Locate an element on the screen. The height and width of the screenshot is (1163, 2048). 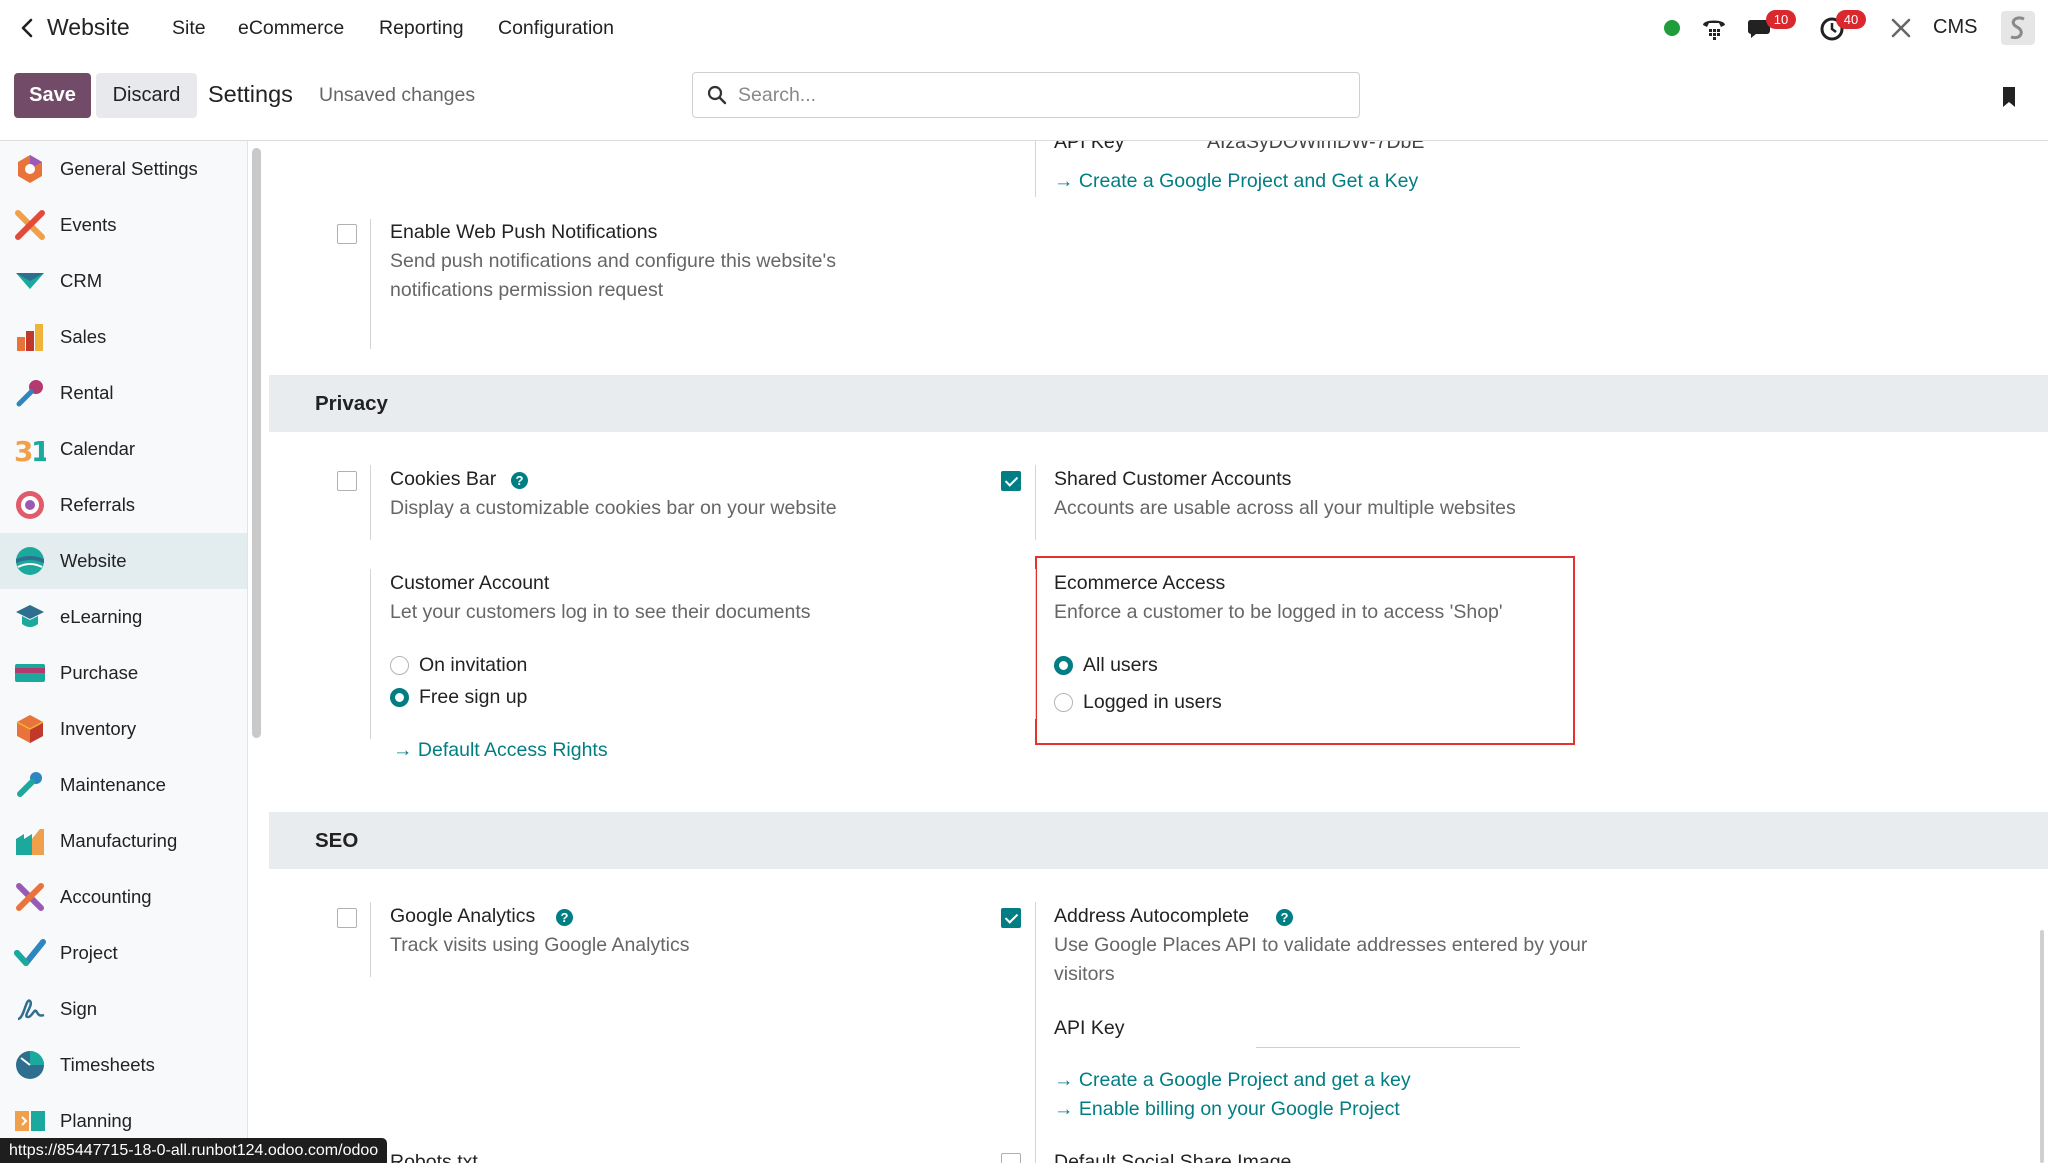
customer-account-title: Customer Account is located at coordinates (470, 583).